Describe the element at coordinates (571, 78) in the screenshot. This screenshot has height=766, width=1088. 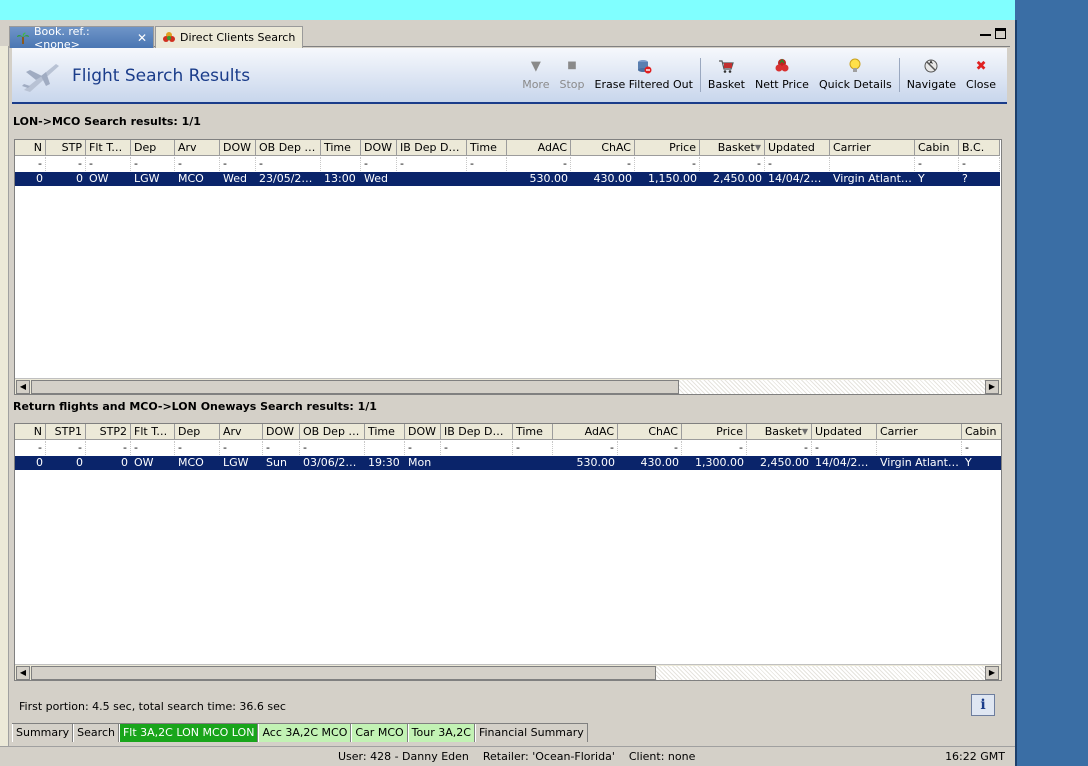
I see `stop-button: ■ Stop` at that location.